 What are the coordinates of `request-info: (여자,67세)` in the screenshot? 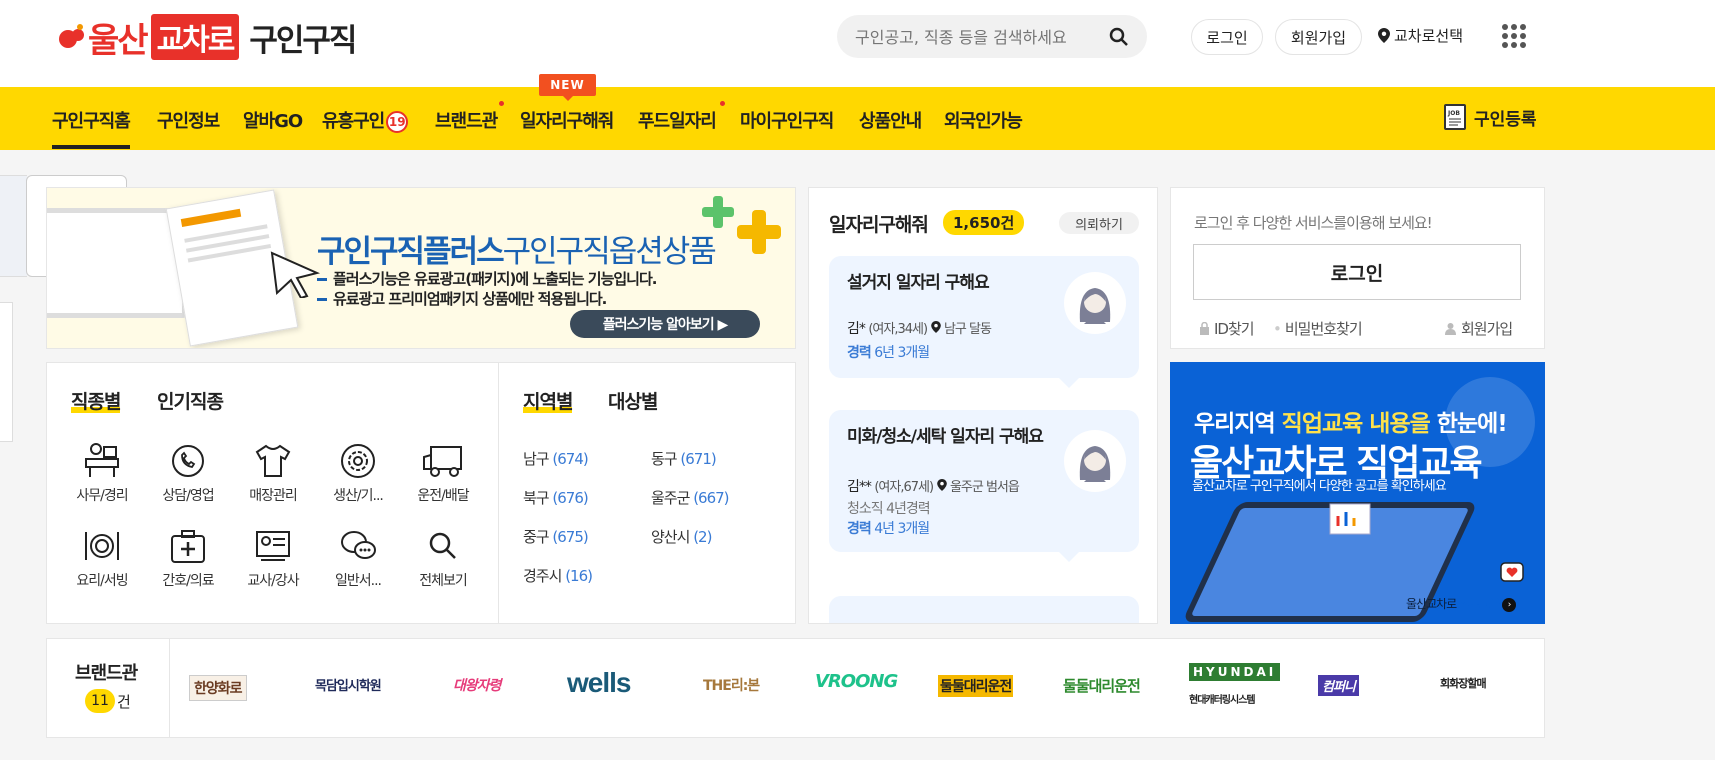 It's located at (904, 487).